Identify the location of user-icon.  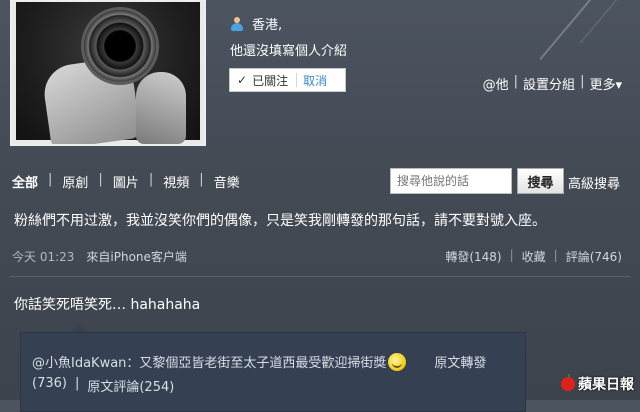
(237, 23).